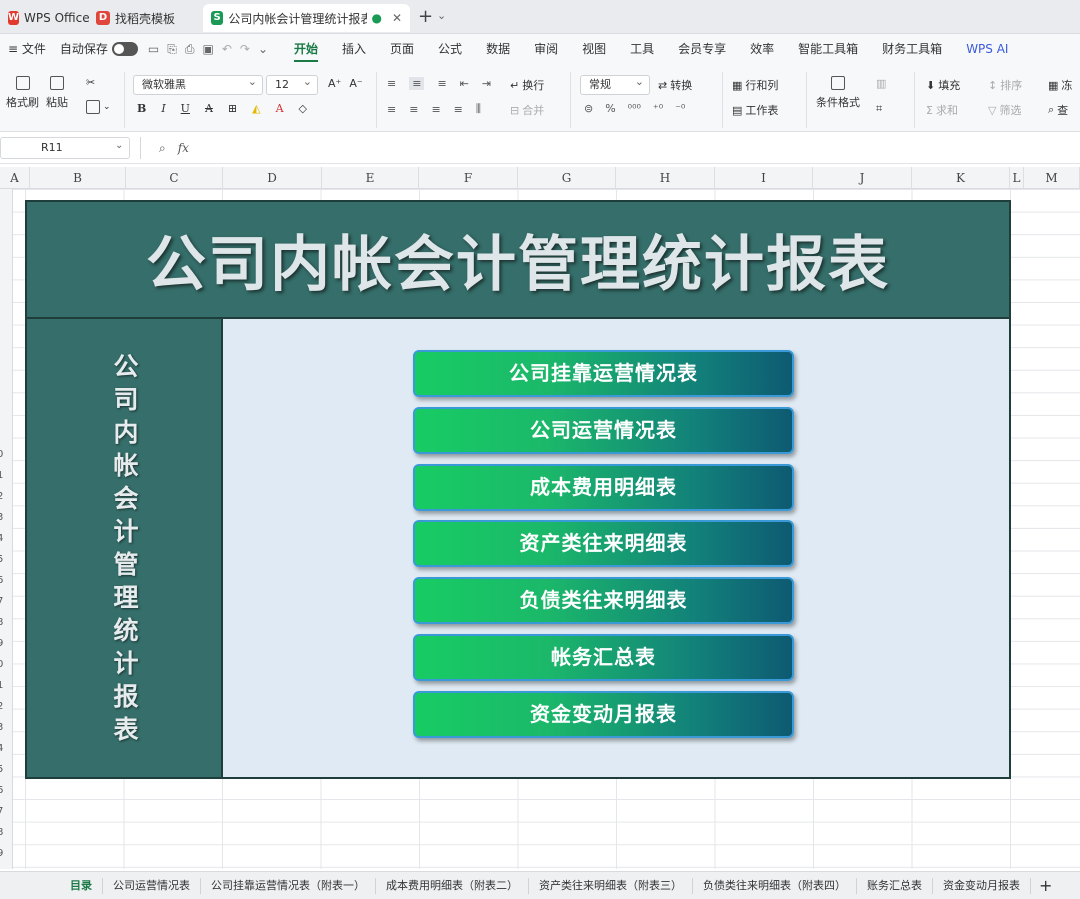 The image size is (1080, 899). I want to click on menu-efficiency: 效率, so click(762, 49).